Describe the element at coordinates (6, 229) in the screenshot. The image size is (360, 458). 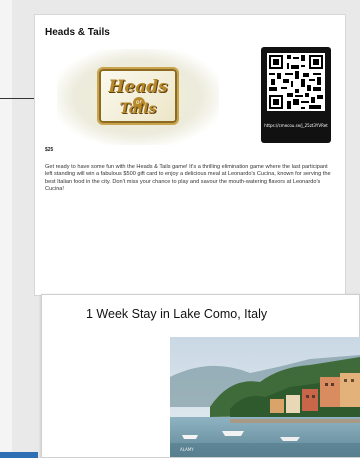
I see `background-panel` at that location.